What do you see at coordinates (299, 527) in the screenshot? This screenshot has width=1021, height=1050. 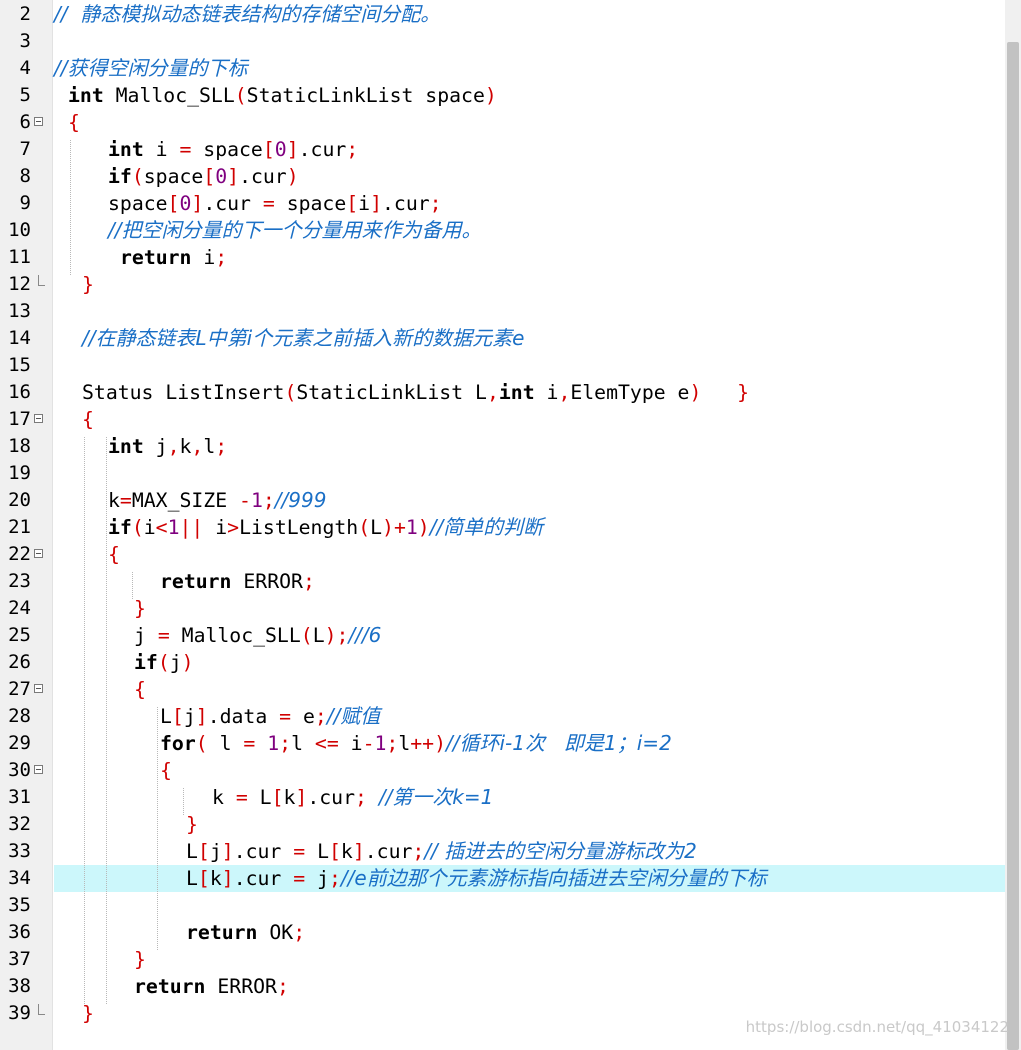 I see `code-token: ListLength` at bounding box center [299, 527].